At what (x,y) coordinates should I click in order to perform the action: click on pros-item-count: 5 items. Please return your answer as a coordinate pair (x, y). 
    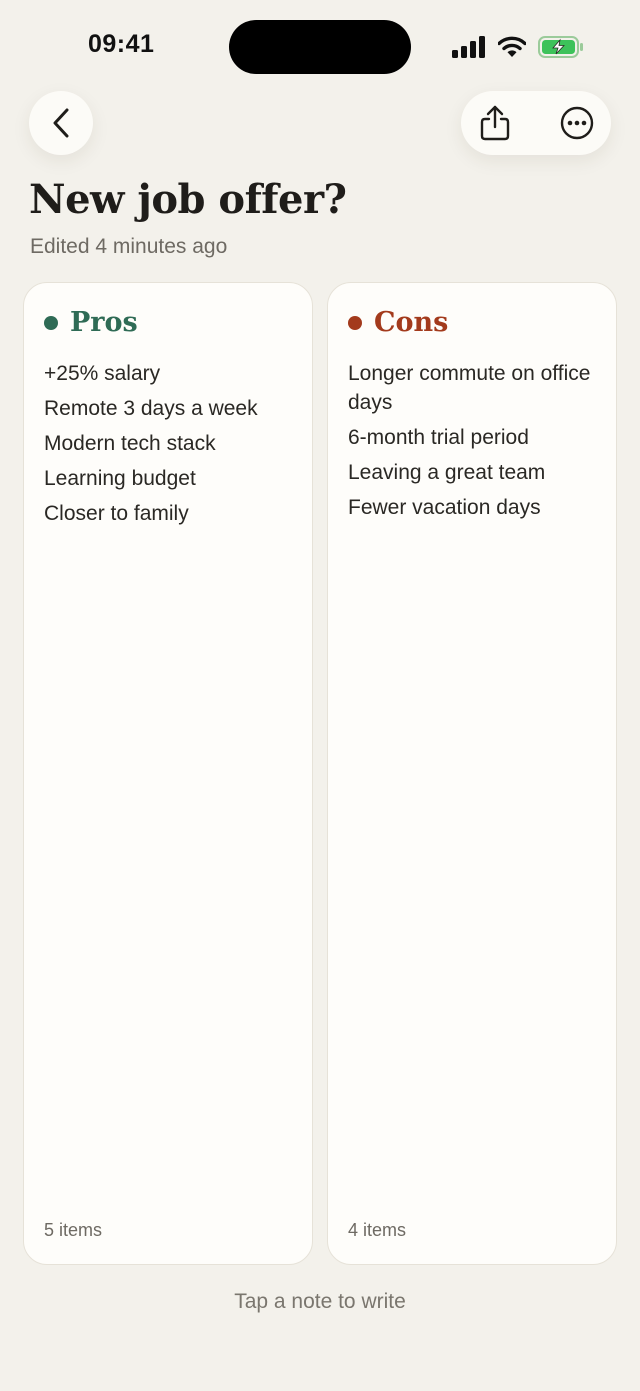
    Looking at the image, I should click on (73, 1230).